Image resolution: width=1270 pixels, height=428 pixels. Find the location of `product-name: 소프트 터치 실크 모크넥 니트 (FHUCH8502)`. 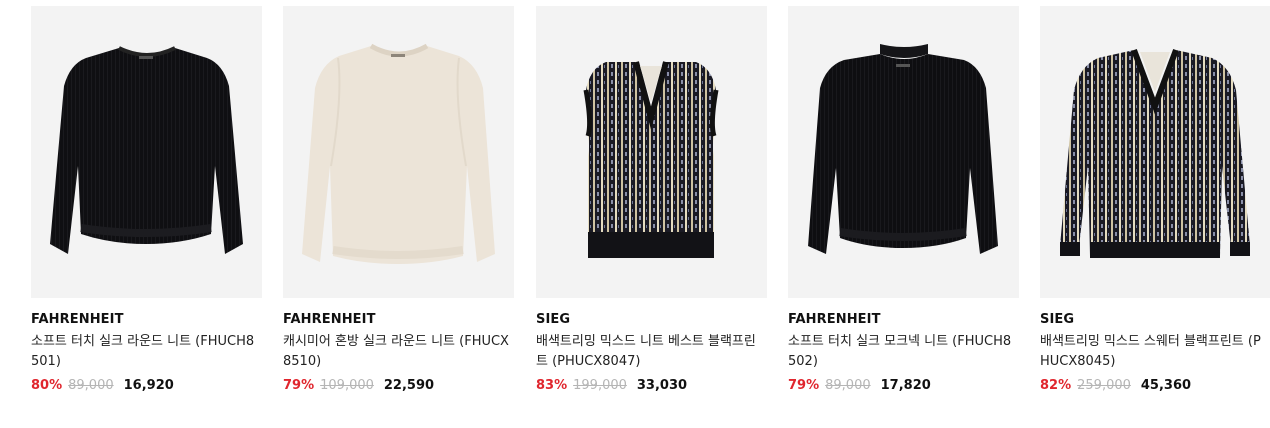

product-name: 소프트 터치 실크 모크넥 니트 (FHUCH8502) is located at coordinates (901, 352).